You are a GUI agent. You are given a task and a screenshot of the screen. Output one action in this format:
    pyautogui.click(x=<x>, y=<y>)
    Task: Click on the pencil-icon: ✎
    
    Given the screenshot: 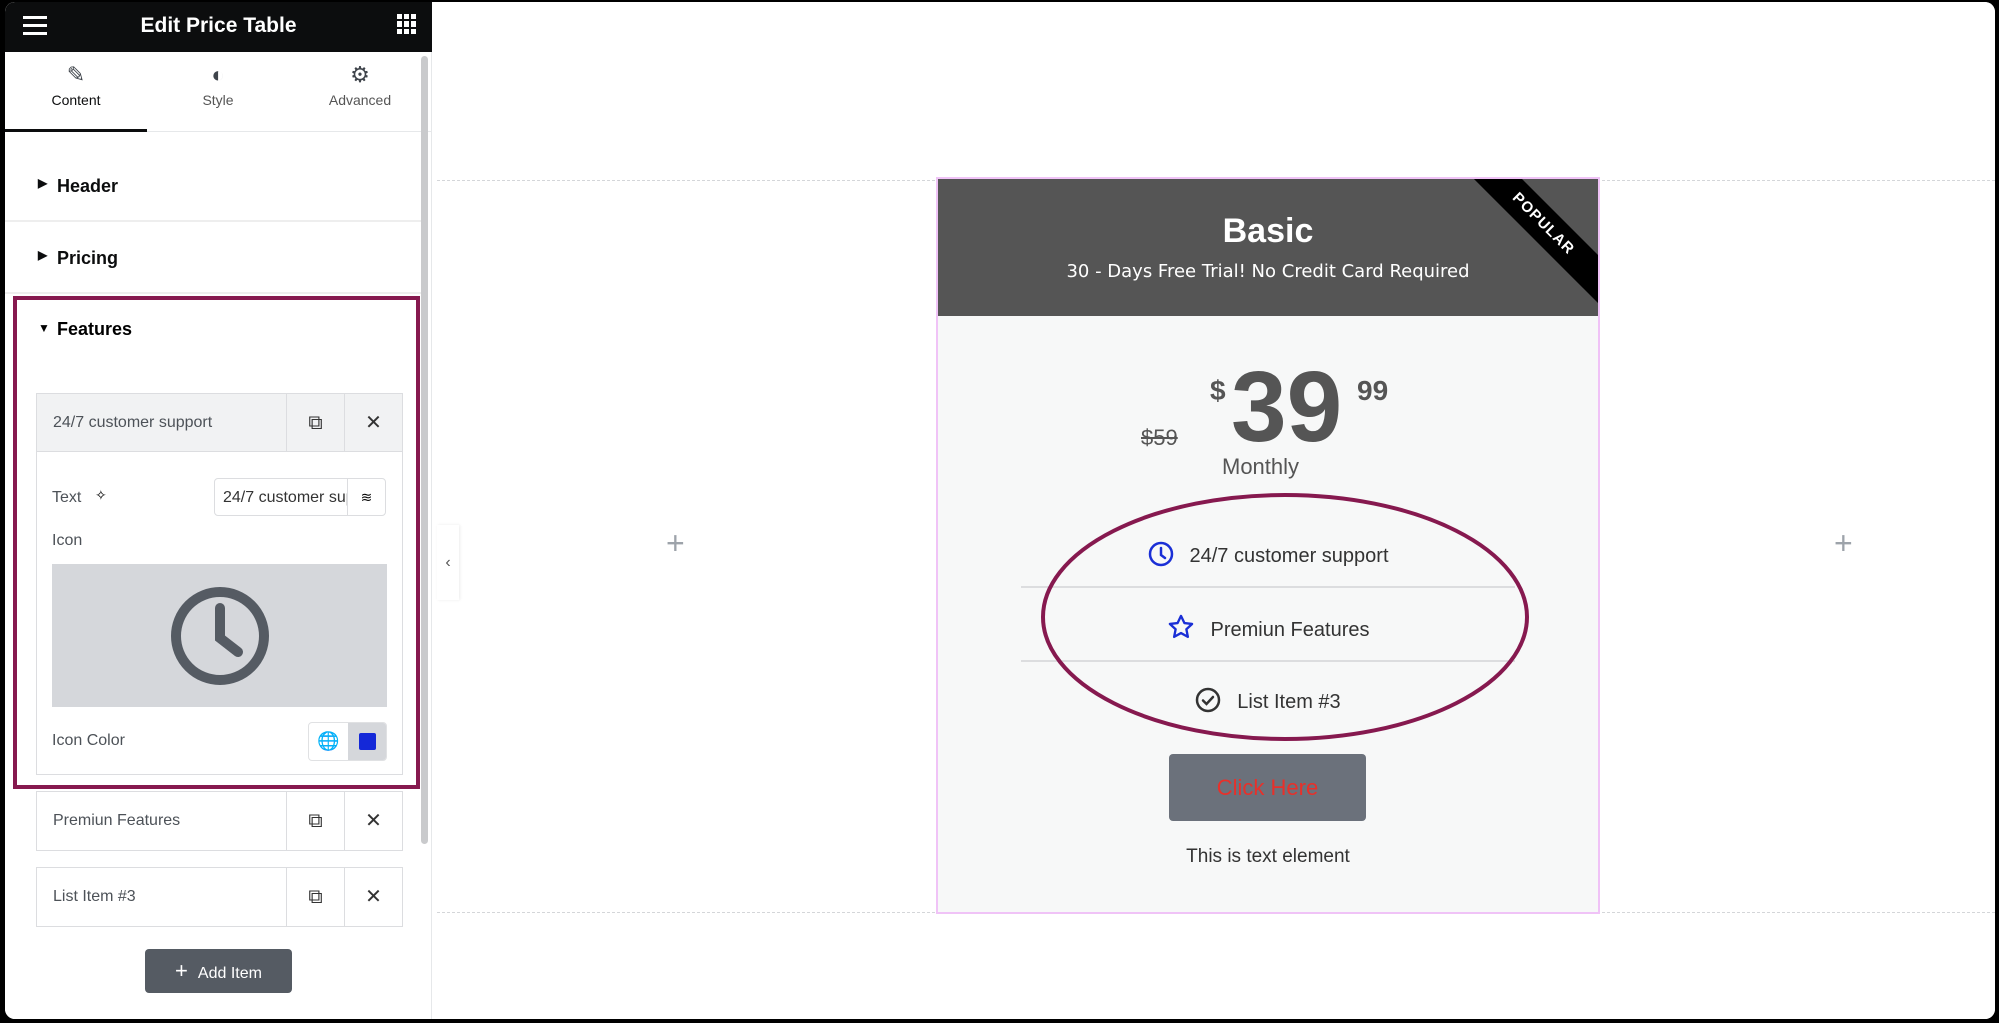 What is the action you would take?
    pyautogui.click(x=76, y=74)
    